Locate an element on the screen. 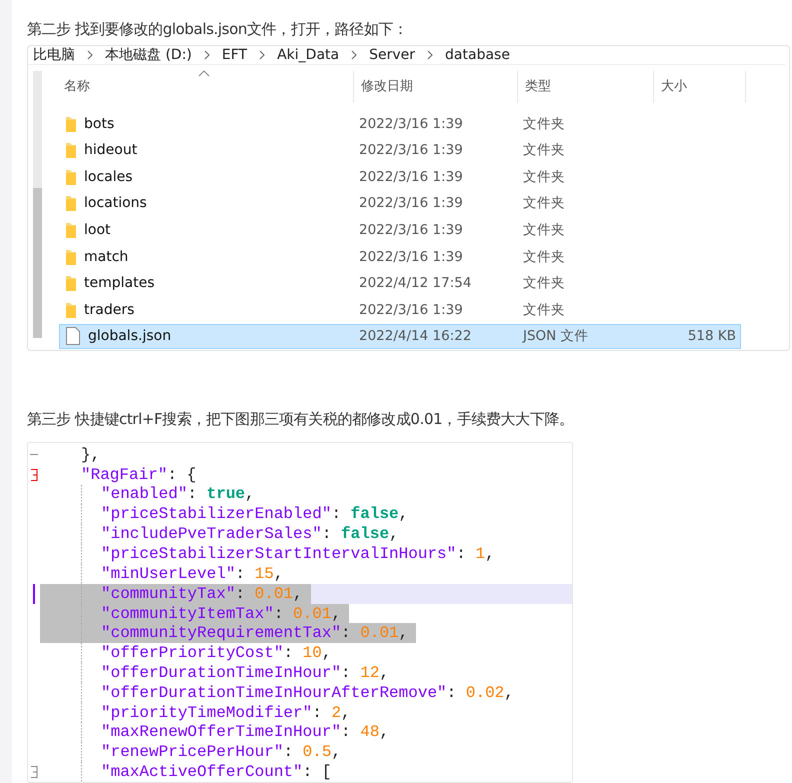 This screenshot has width=792, height=783. column-header: 类型 is located at coordinates (586, 87).